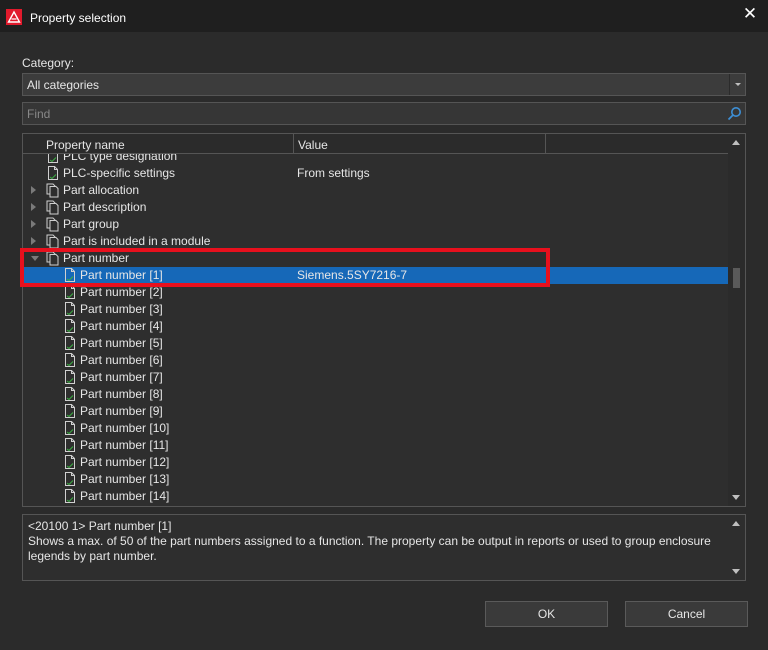  What do you see at coordinates (376, 326) in the screenshot?
I see `tree-row: Part number [4]` at bounding box center [376, 326].